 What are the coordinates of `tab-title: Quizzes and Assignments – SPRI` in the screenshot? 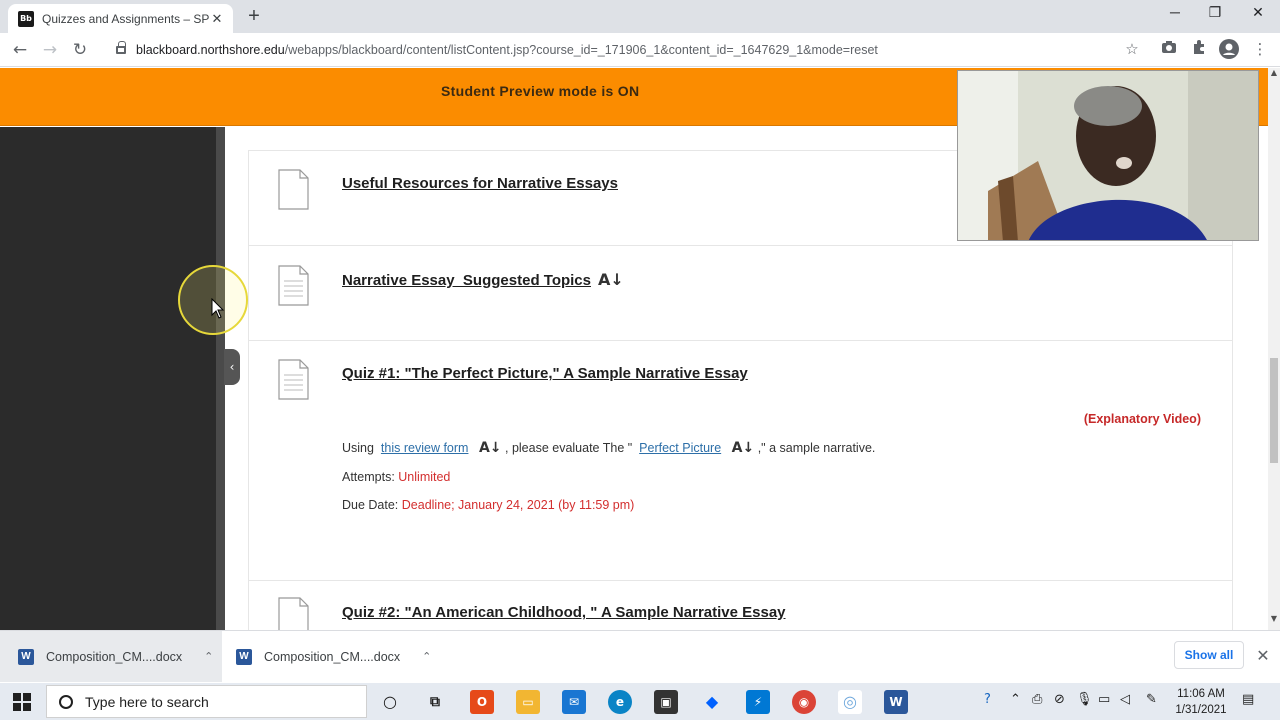 It's located at (125, 18).